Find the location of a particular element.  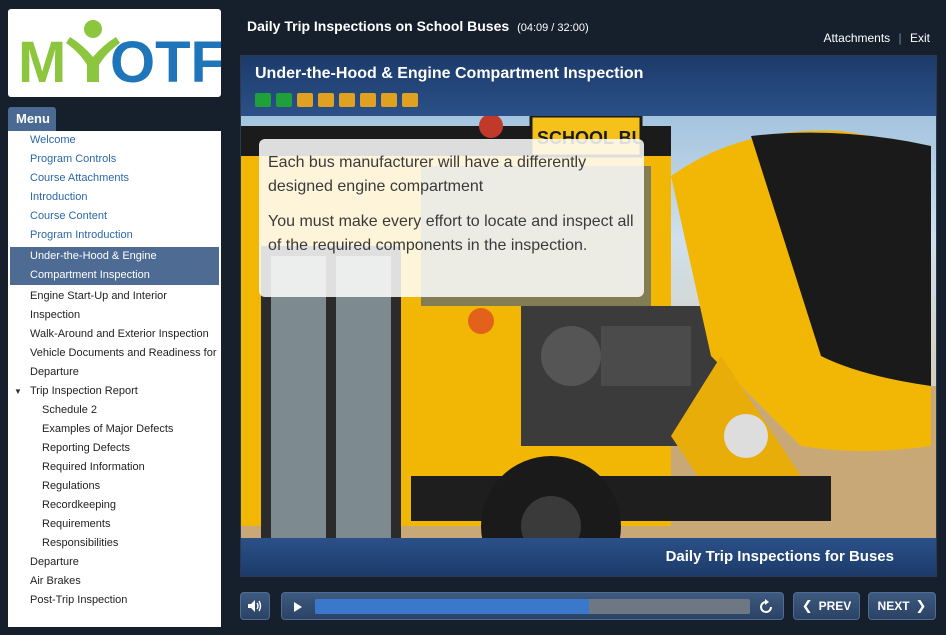

playback-bar is located at coordinates (532, 606).